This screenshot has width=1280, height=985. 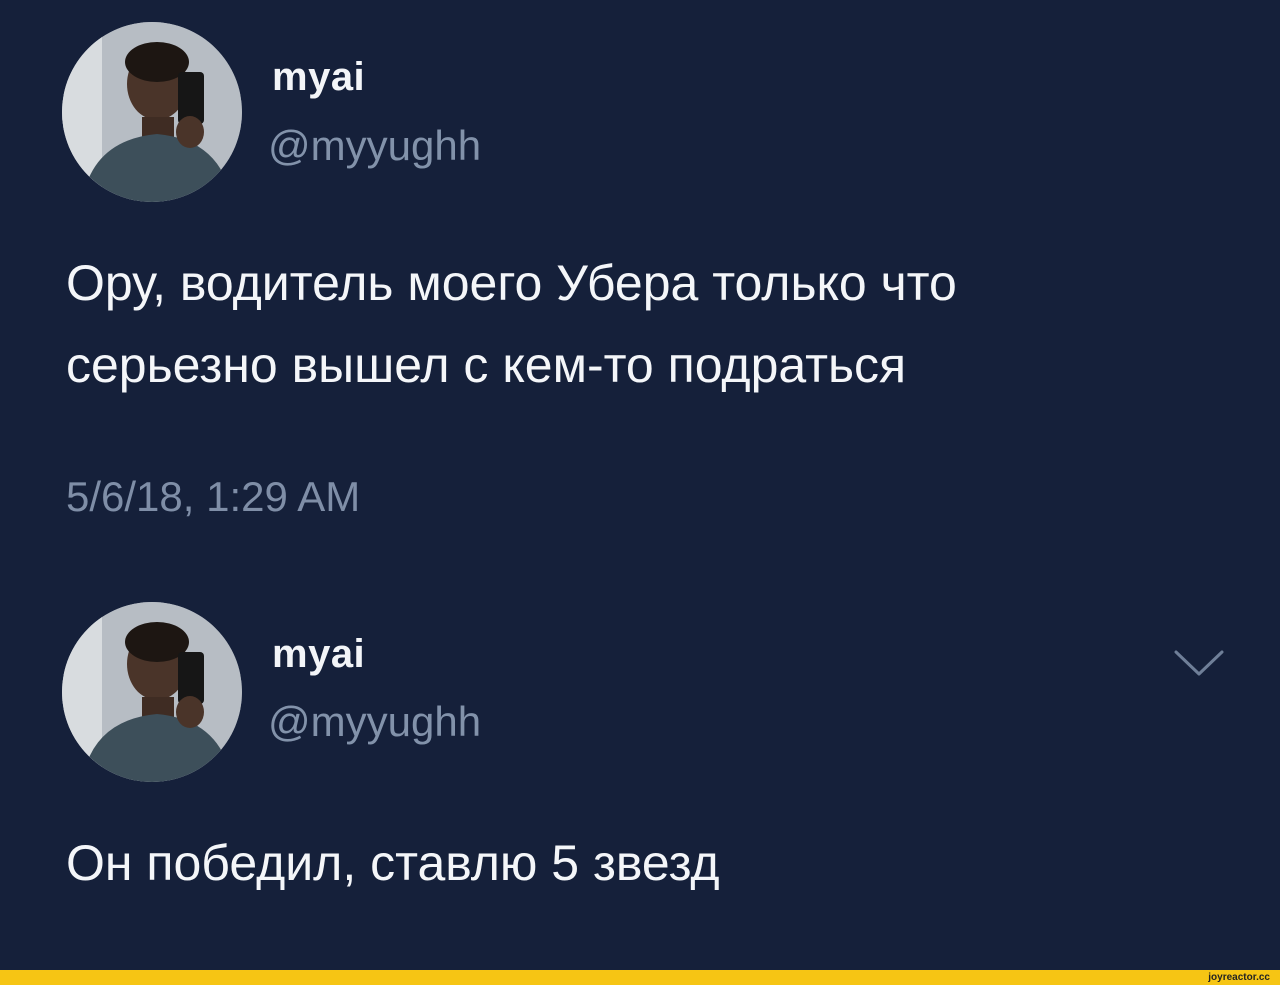 I want to click on tweet-text-line: серьезно вышел с кем-то подраться, so click(x=486, y=365).